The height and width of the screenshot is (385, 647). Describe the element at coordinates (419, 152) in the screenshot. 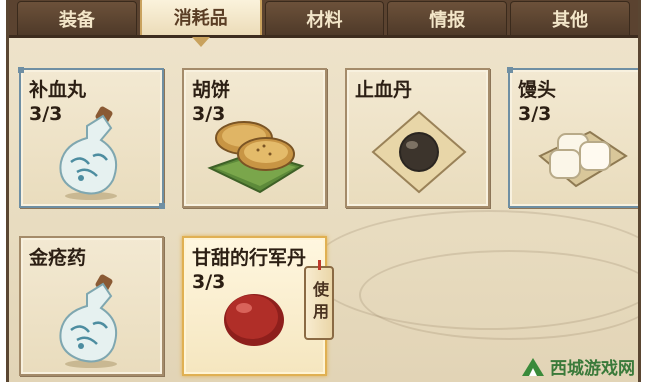

I see `black-pill-icon` at that location.